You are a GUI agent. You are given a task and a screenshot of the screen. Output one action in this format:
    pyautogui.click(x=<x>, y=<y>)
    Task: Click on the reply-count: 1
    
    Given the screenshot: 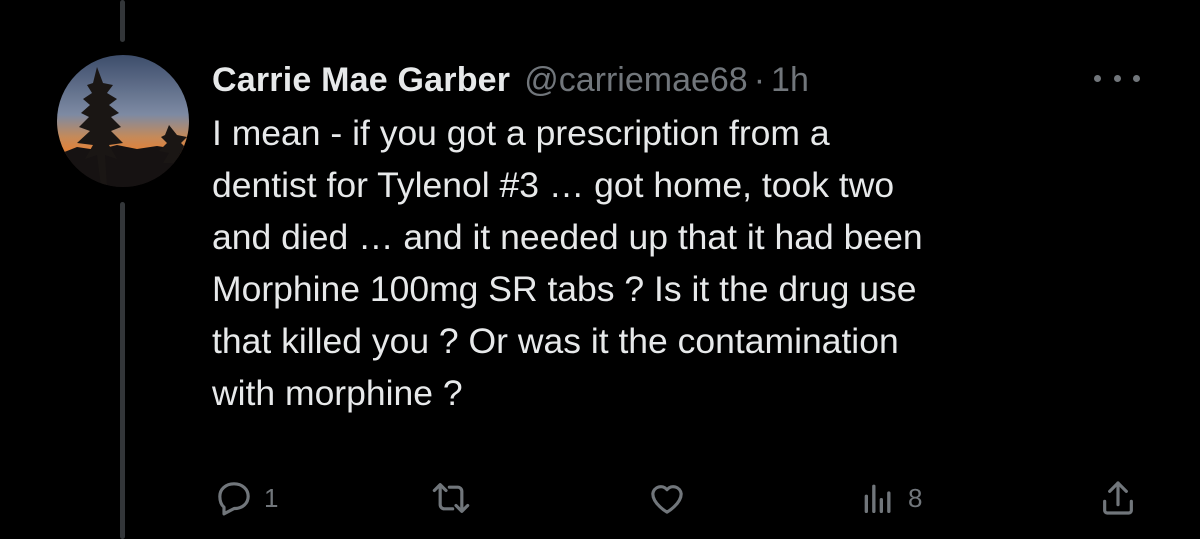 What is the action you would take?
    pyautogui.click(x=271, y=497)
    